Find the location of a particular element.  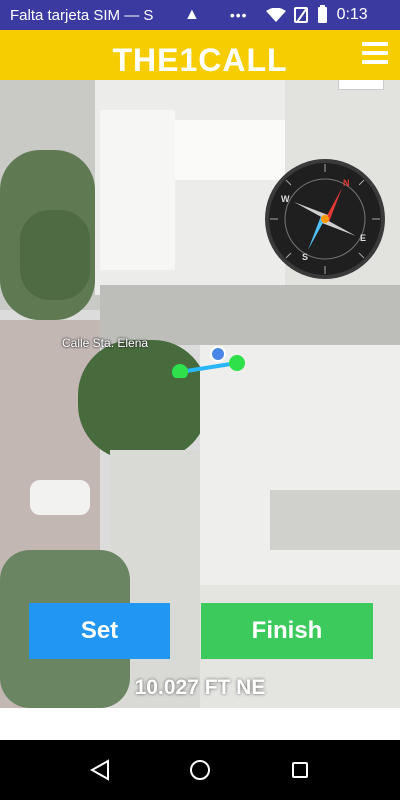

distance-readout: 10.027 FT NE is located at coordinates (200, 687).